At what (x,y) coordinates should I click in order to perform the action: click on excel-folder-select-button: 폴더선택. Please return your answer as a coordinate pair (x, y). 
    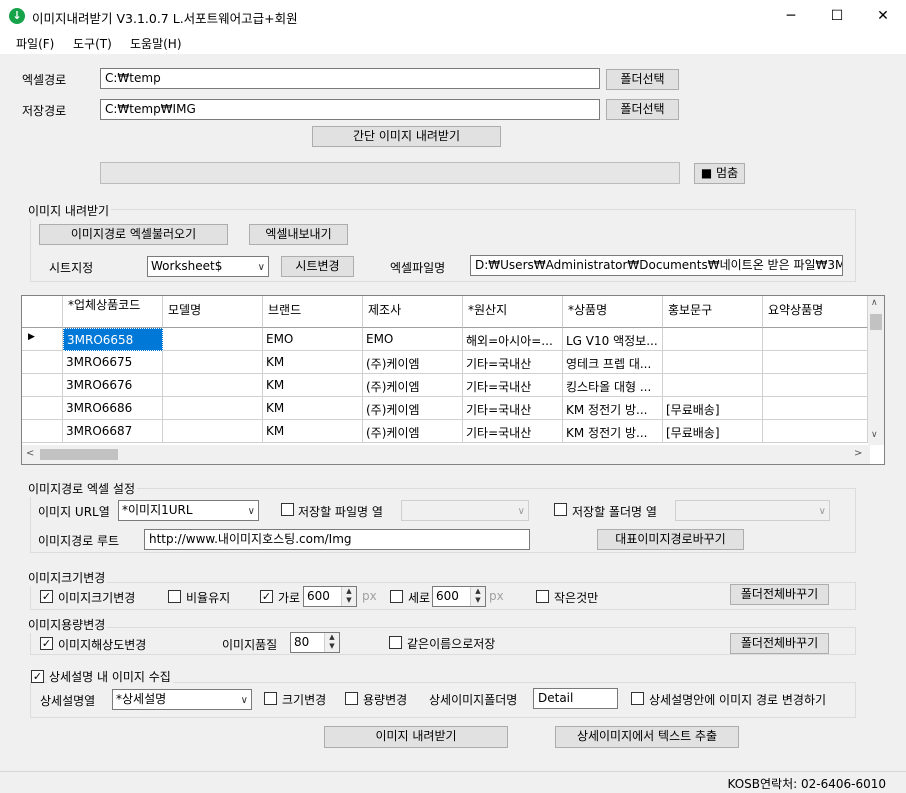
    Looking at the image, I should click on (642, 79).